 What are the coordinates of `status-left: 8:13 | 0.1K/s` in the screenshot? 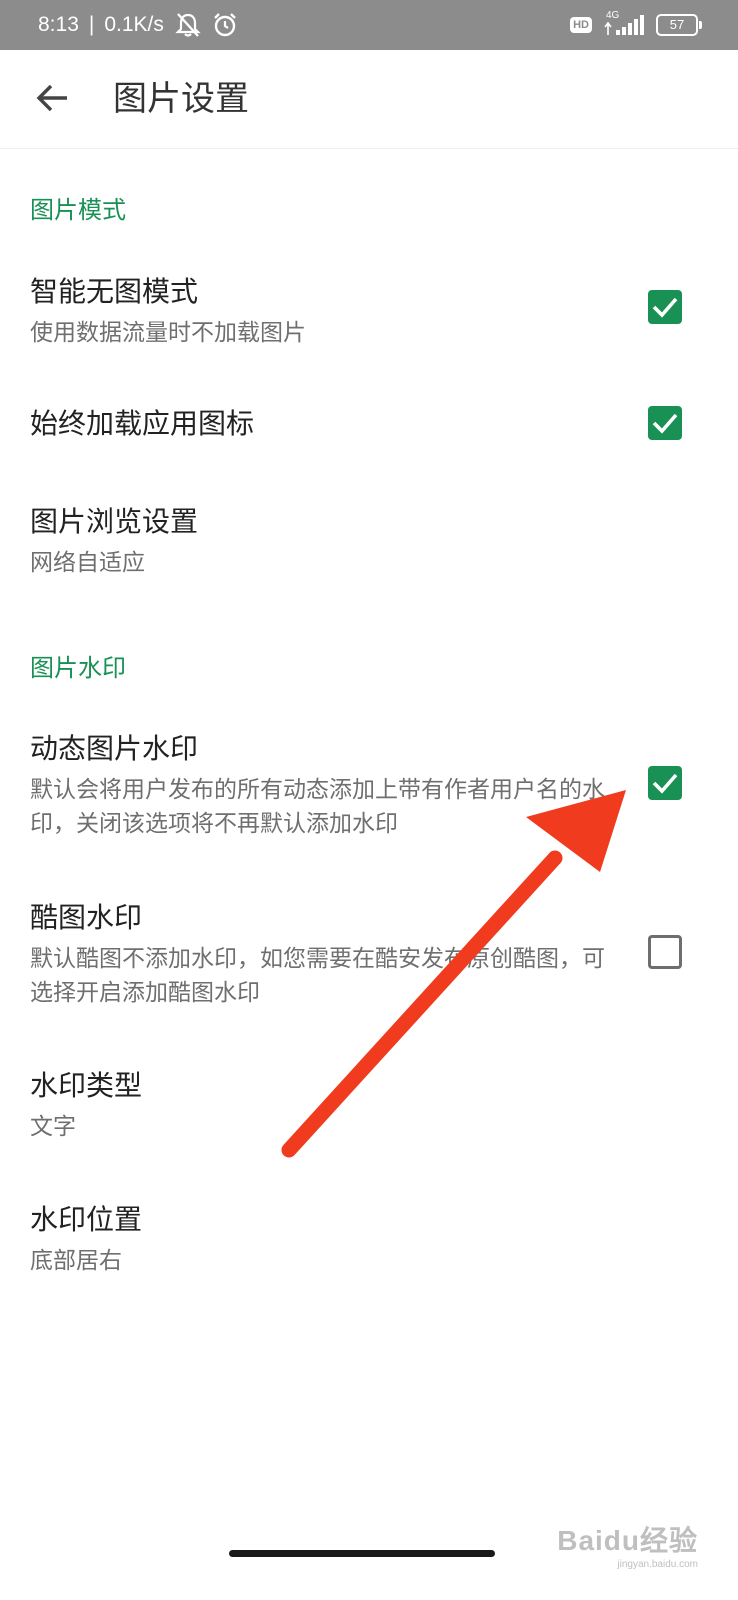 It's located at (138, 25).